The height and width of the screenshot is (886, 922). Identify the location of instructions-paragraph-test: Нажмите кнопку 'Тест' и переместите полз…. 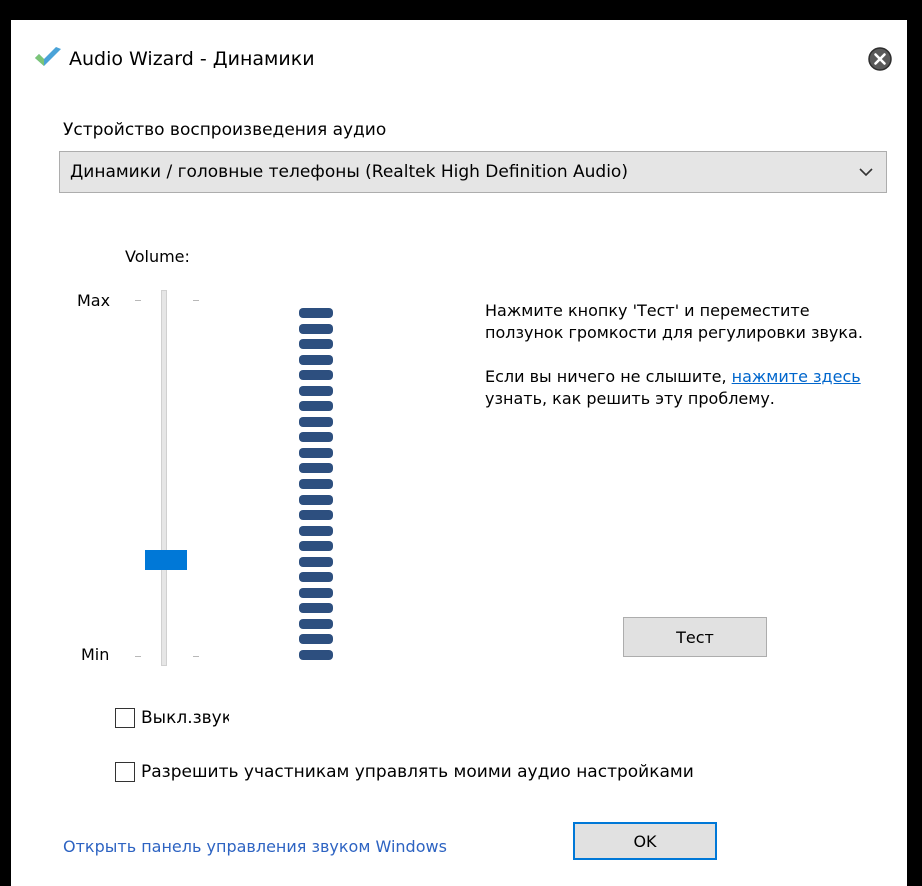
(674, 321).